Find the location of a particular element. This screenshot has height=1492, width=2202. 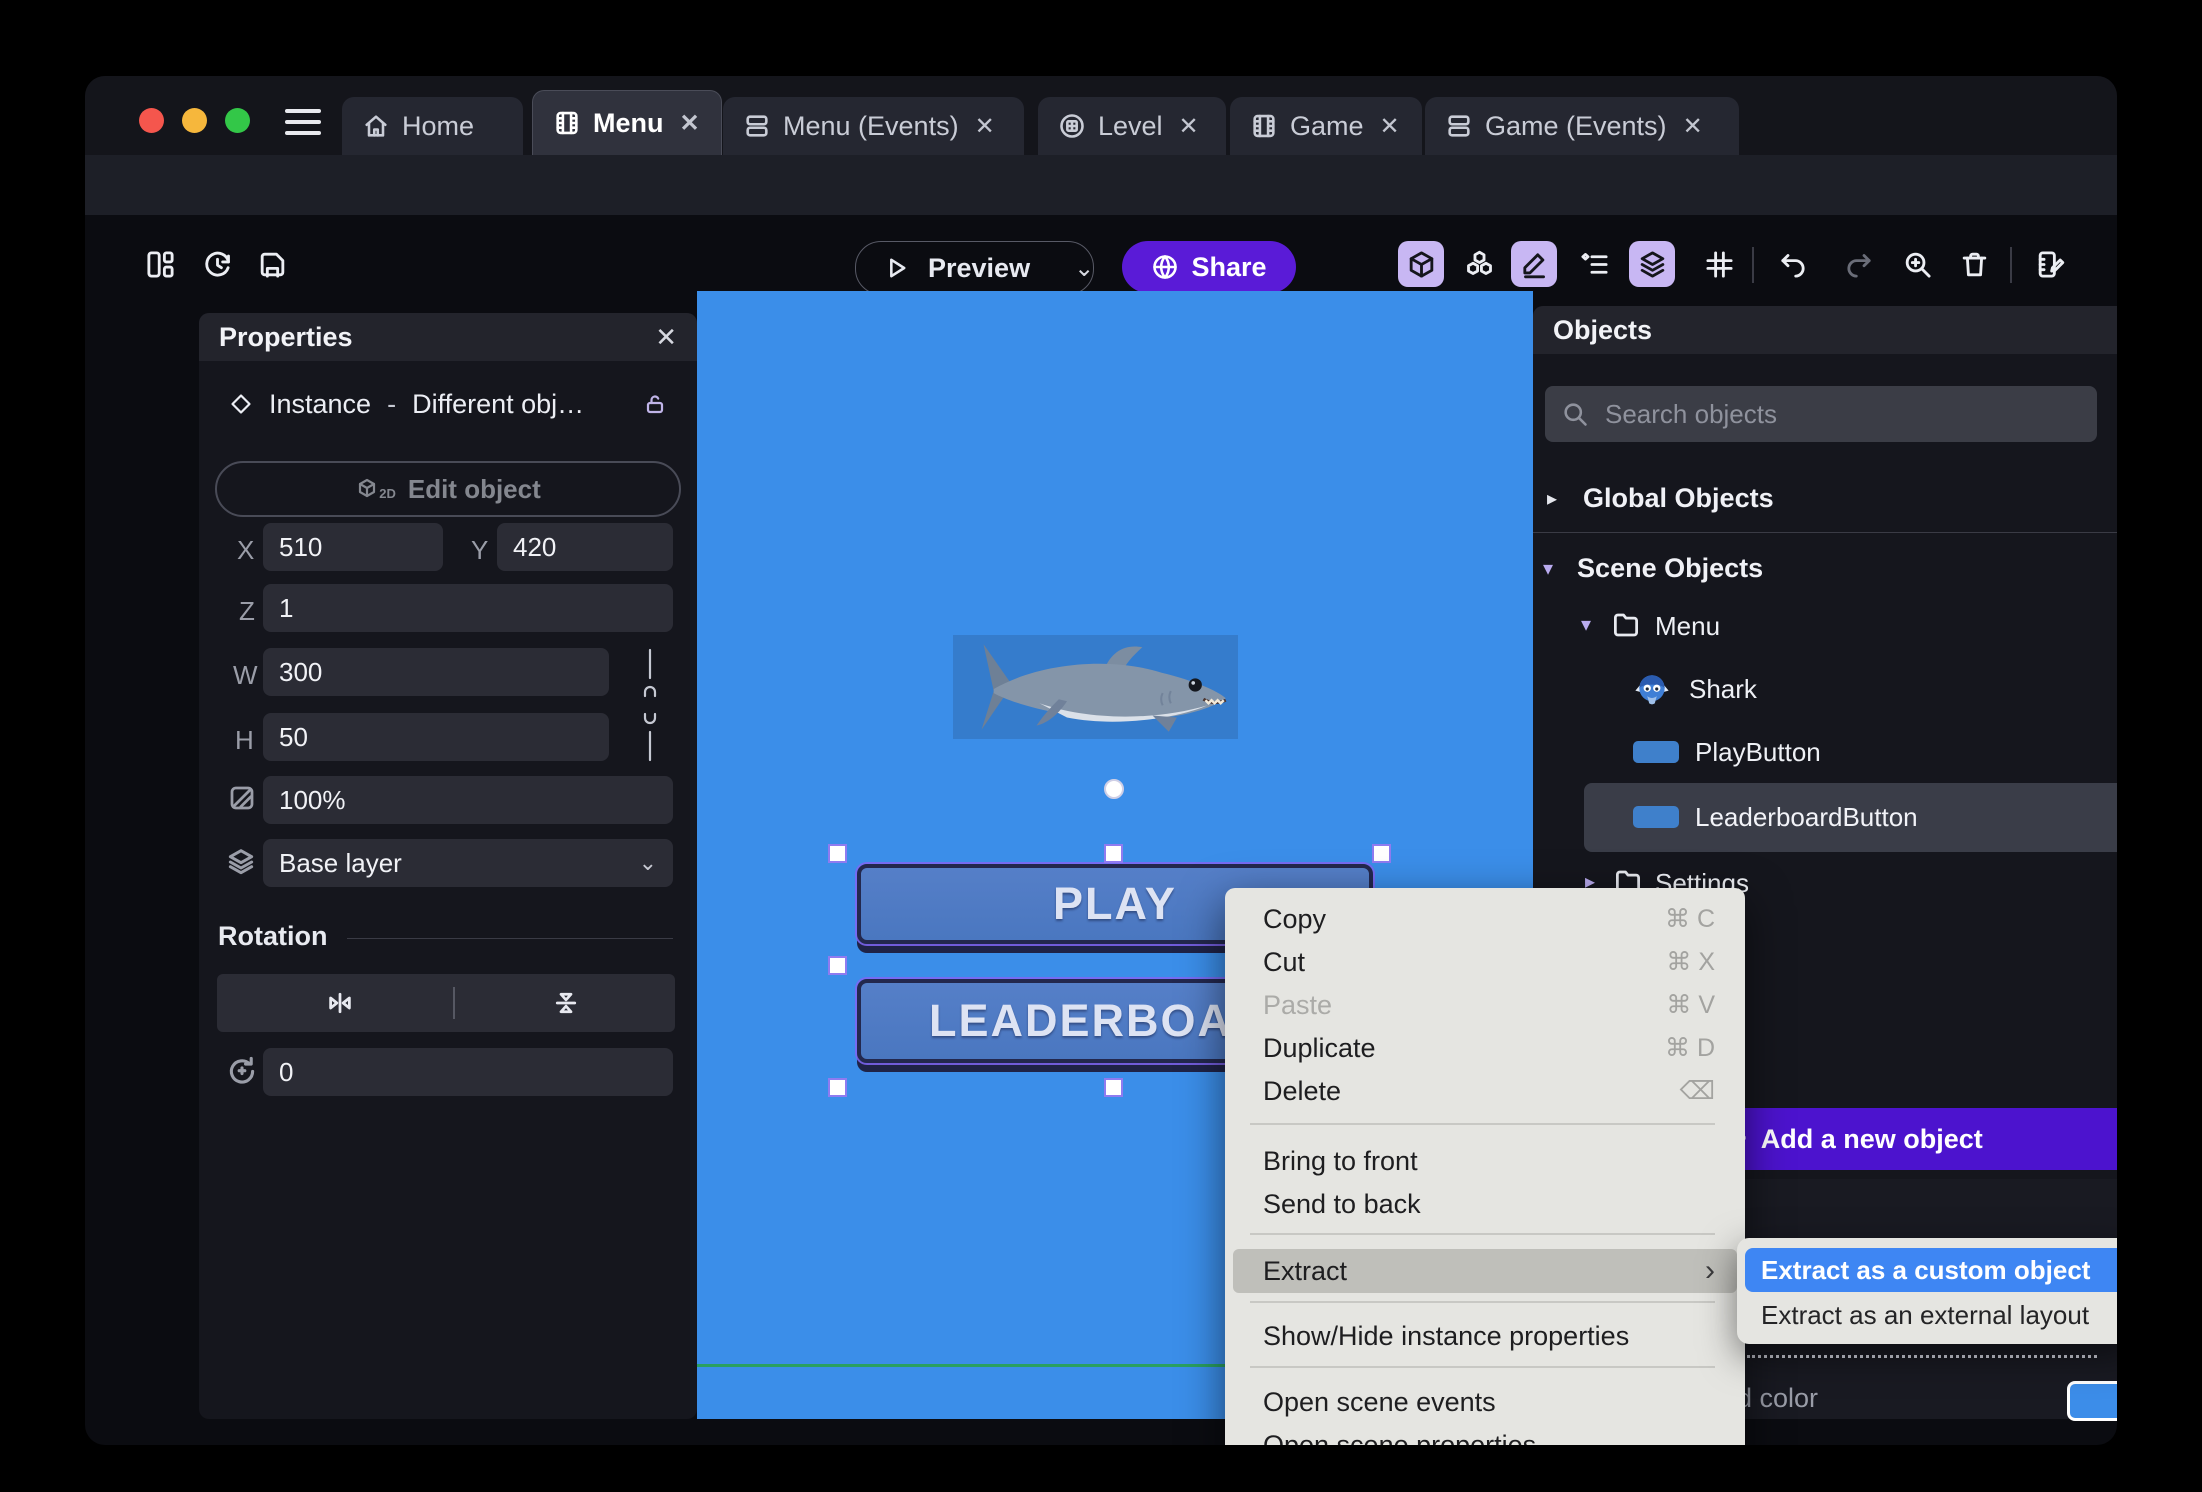

tab-home: Home is located at coordinates (432, 126).